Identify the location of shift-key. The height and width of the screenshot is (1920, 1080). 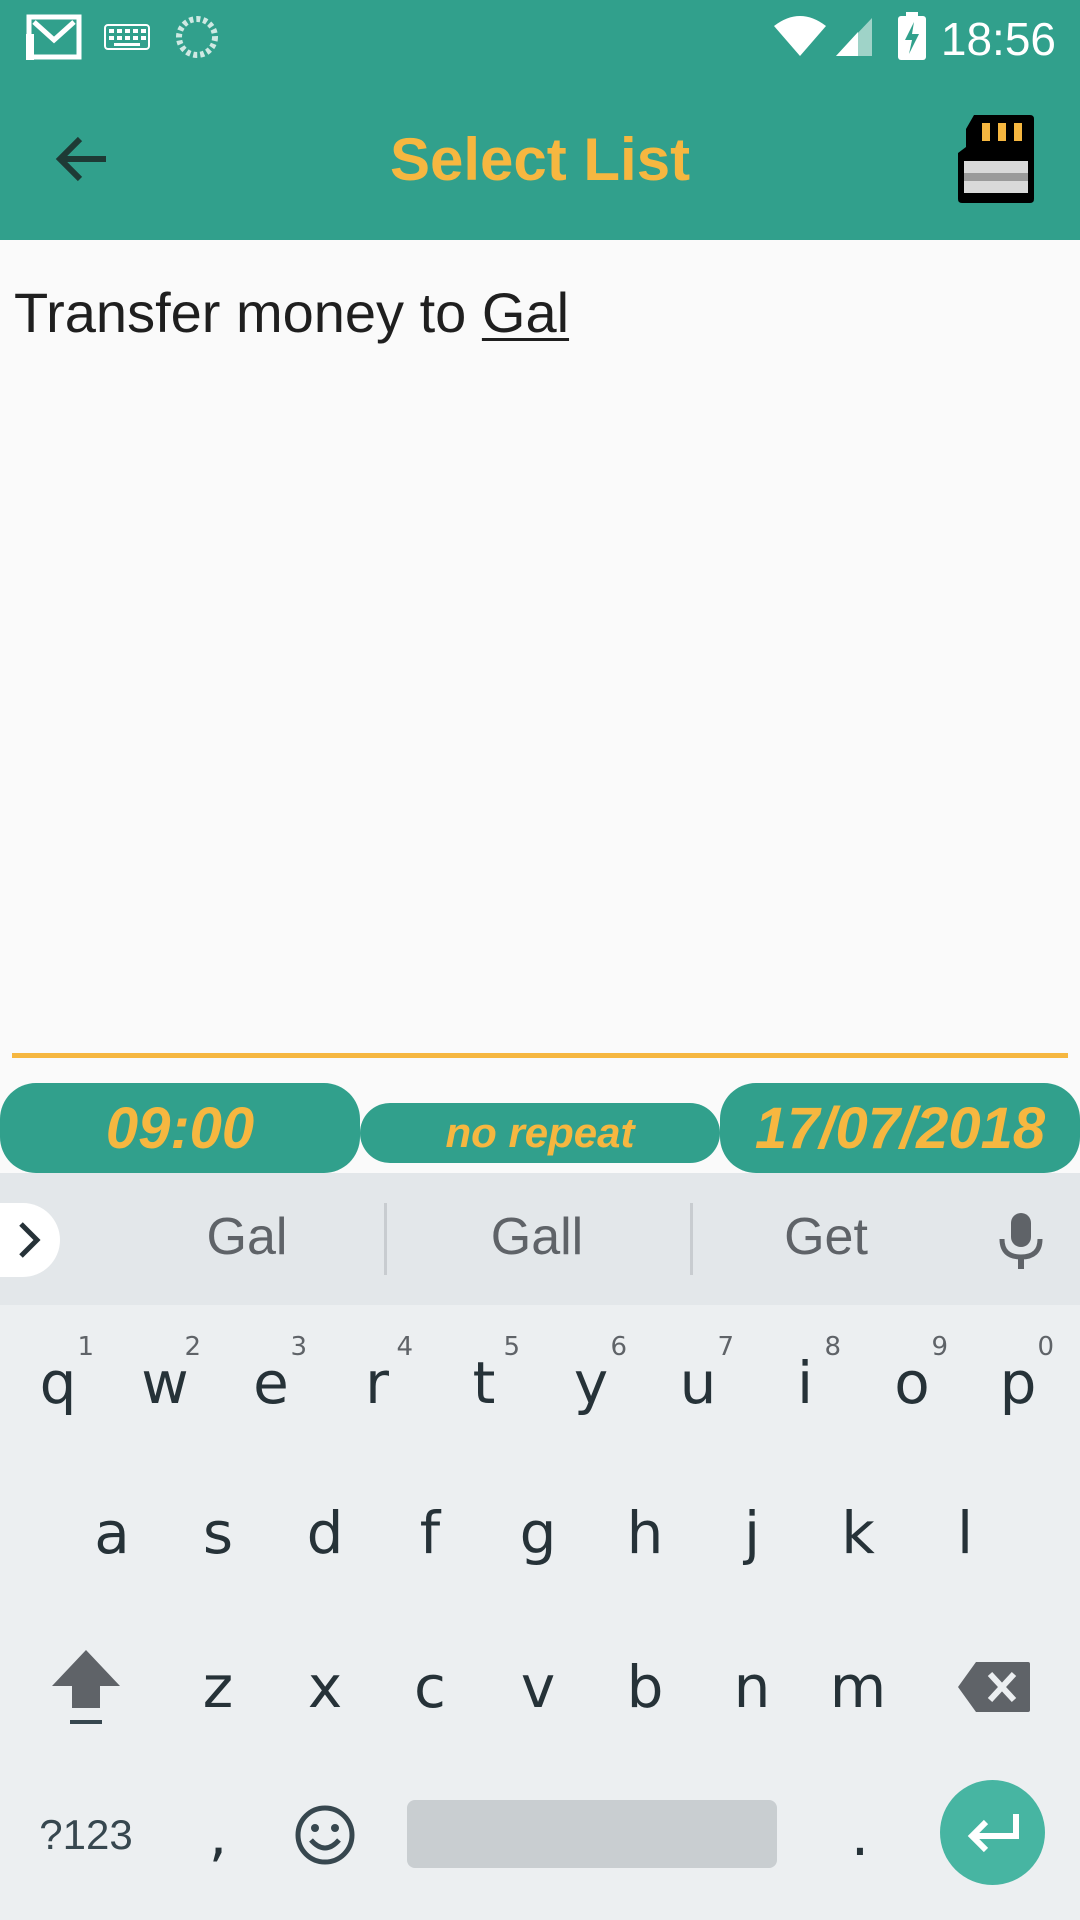
(86, 1687).